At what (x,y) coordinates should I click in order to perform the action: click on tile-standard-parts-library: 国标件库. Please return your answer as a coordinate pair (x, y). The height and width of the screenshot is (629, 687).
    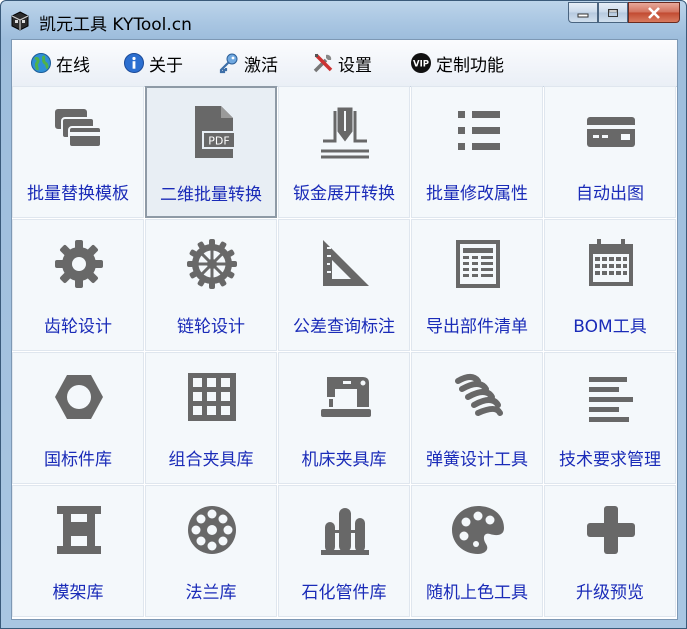
    Looking at the image, I should click on (78, 418).